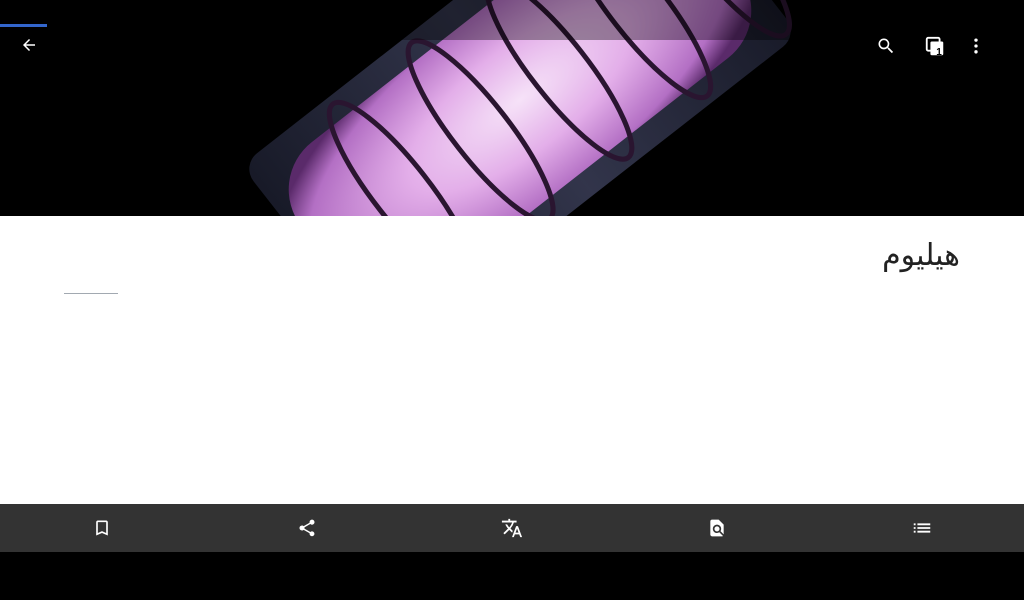 The image size is (1024, 600). I want to click on contents-icon, so click(921, 528).